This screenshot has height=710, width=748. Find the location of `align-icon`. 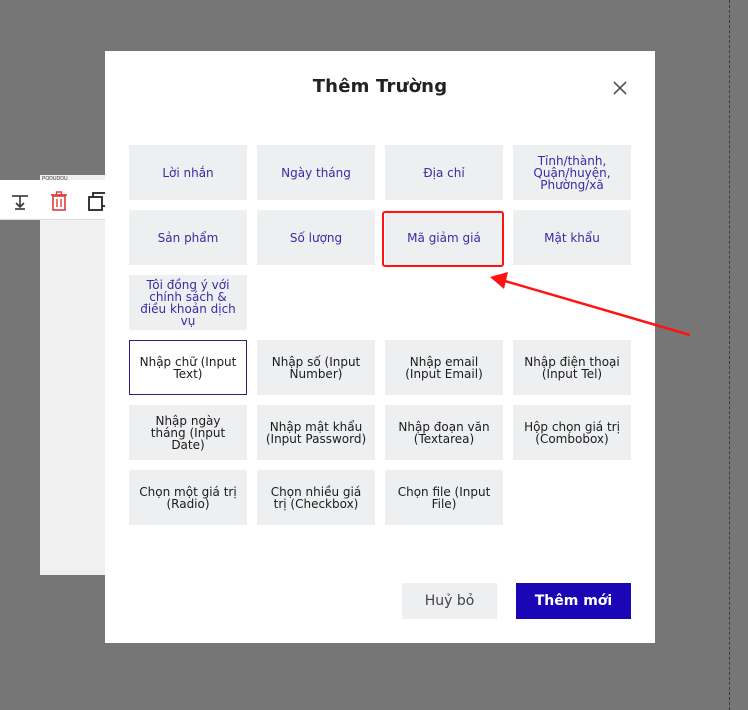

align-icon is located at coordinates (20, 201).